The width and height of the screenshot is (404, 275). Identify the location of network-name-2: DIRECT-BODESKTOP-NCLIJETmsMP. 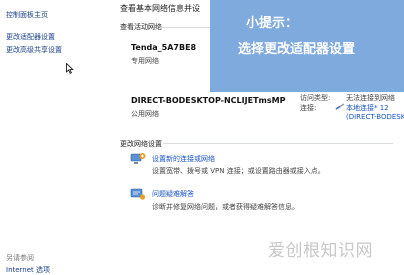
(208, 100).